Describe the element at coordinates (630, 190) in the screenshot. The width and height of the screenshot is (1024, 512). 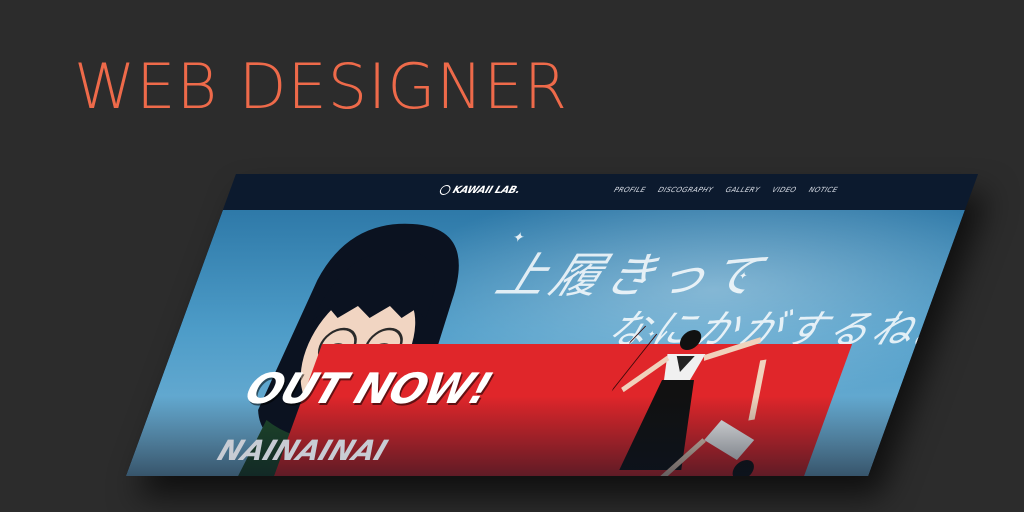
I see `nav-link-profile: PROFILE` at that location.